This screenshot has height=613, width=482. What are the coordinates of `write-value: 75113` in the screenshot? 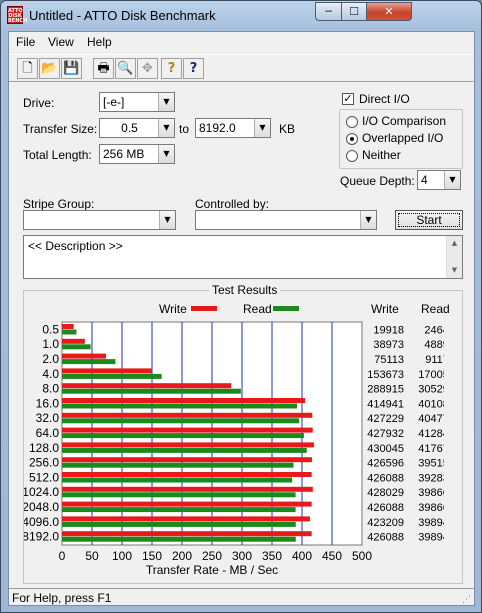 It's located at (389, 360).